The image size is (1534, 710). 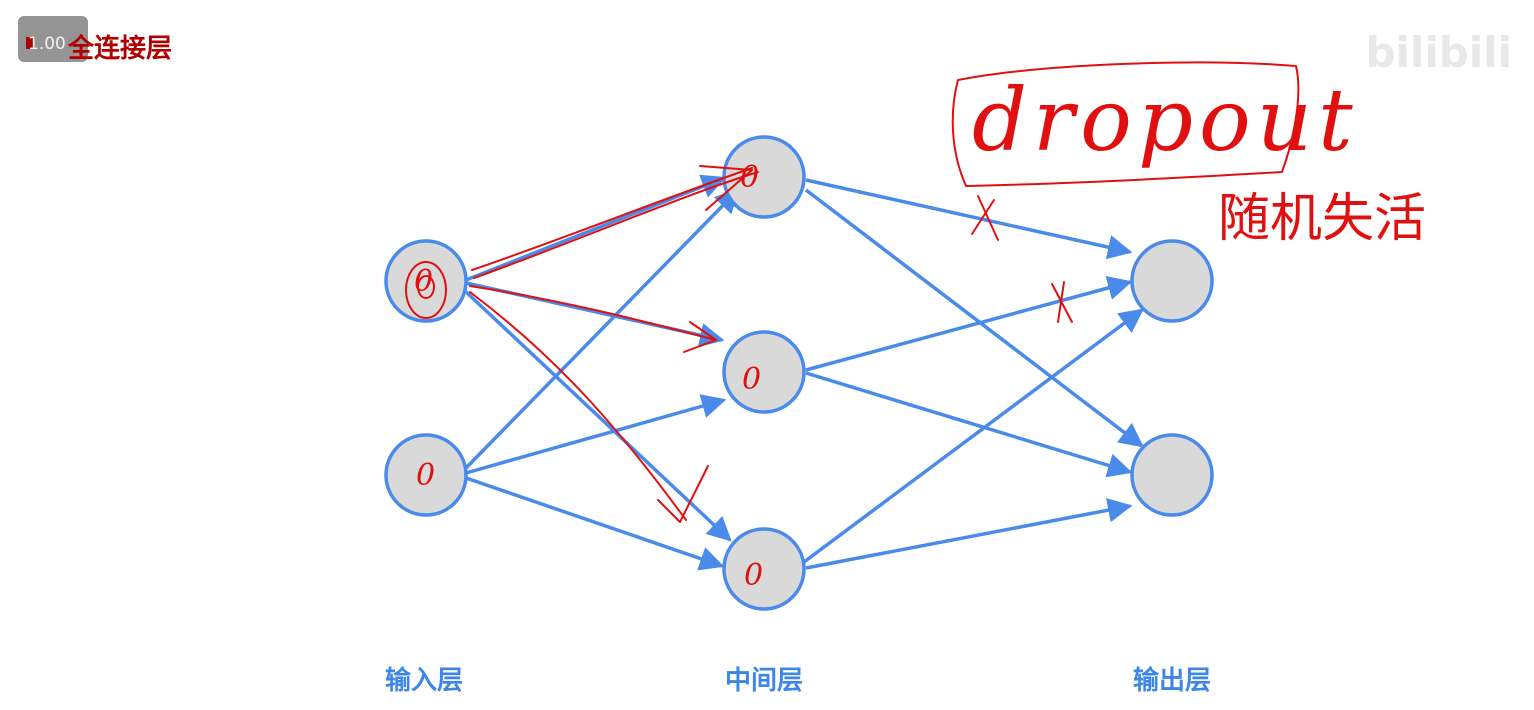 What do you see at coordinates (763, 681) in the screenshot?
I see `hidden-layer-label: 中间层` at bounding box center [763, 681].